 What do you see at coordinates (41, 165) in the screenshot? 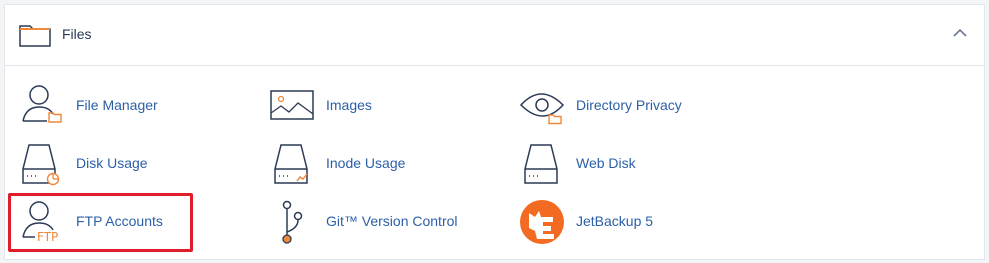
I see `disk-usage-icon` at bounding box center [41, 165].